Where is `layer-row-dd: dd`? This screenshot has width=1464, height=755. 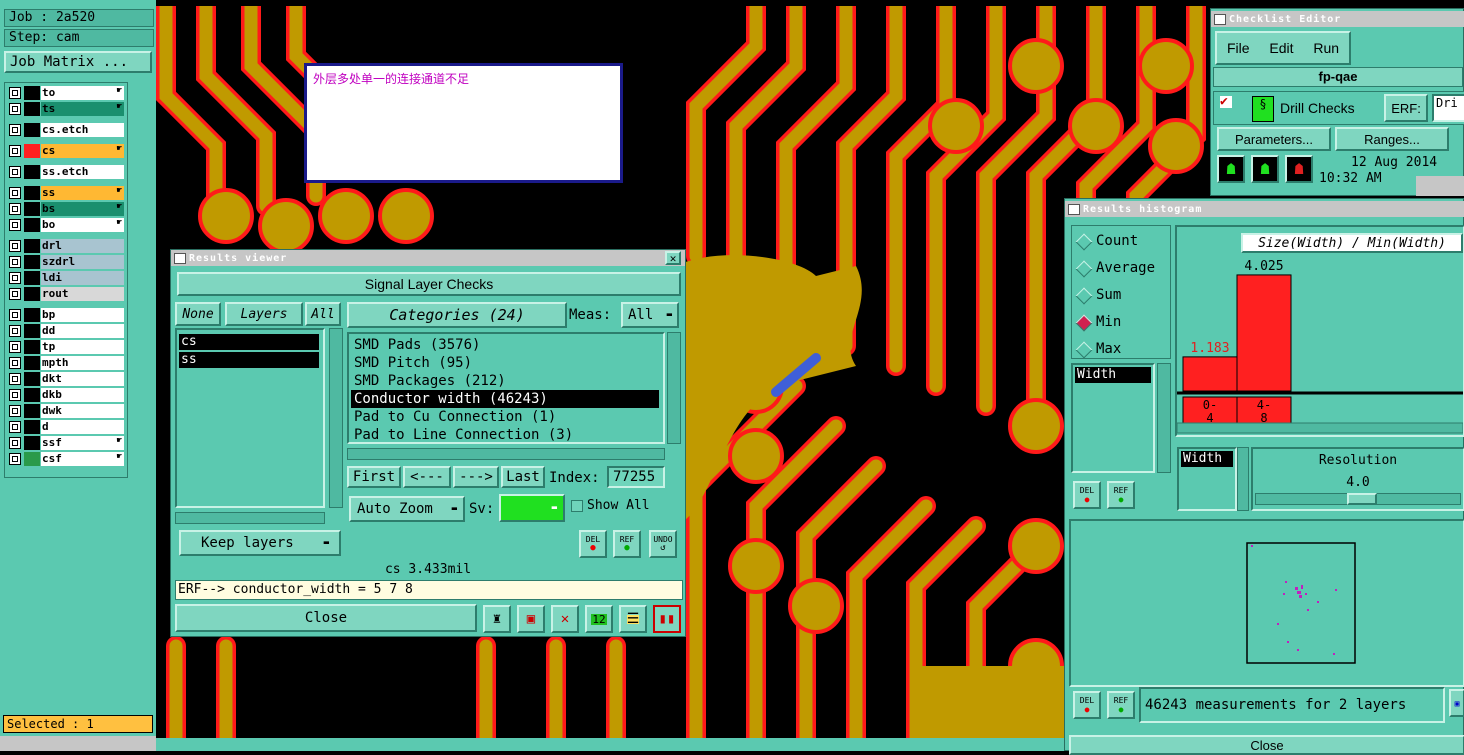
layer-row-dd: dd is located at coordinates (65, 331).